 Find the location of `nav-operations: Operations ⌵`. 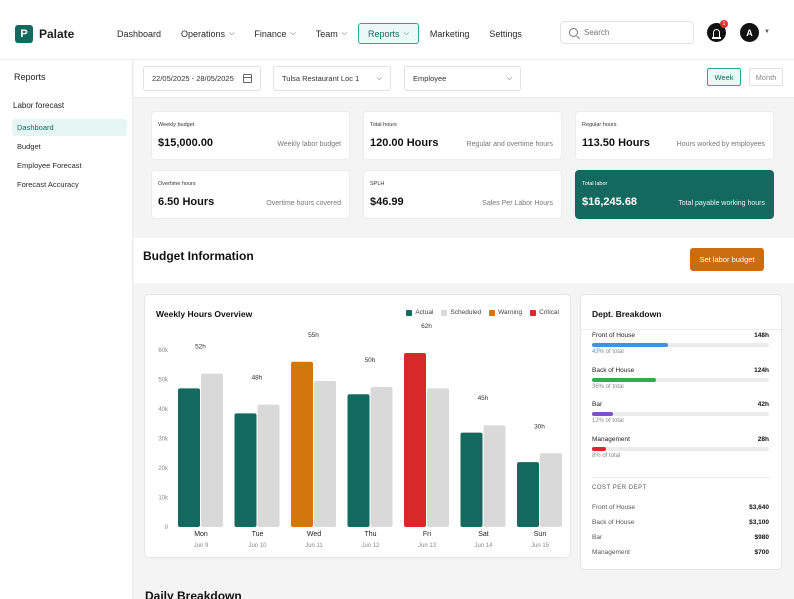

nav-operations: Operations ⌵ is located at coordinates (207, 33).